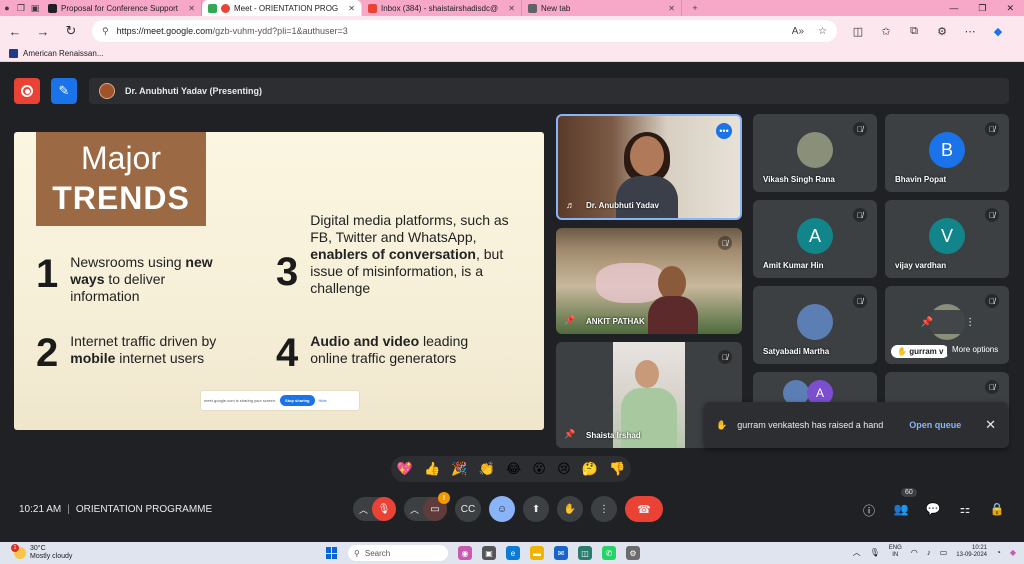 The width and height of the screenshot is (1024, 564). Describe the element at coordinates (468, 509) in the screenshot. I see `captions-button: CC` at that location.